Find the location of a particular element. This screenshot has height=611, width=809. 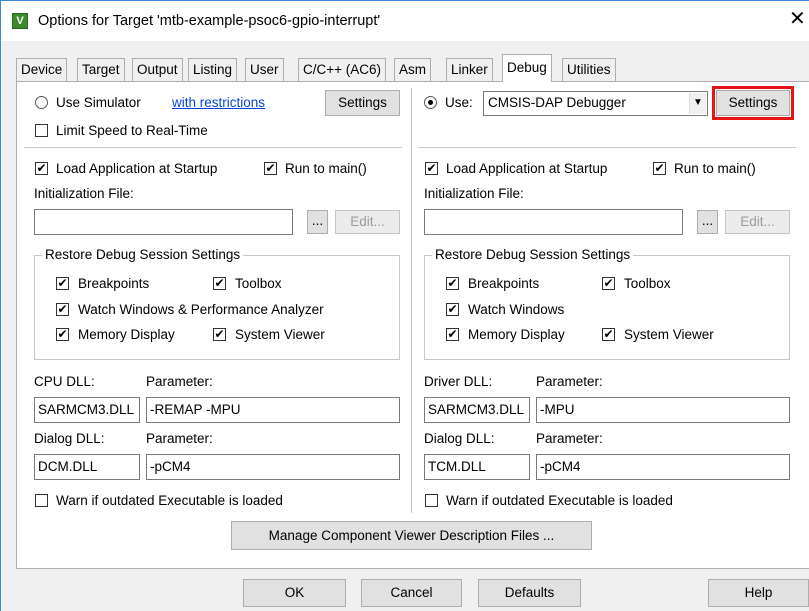

left-parameter-label: Parameter: is located at coordinates (179, 381).